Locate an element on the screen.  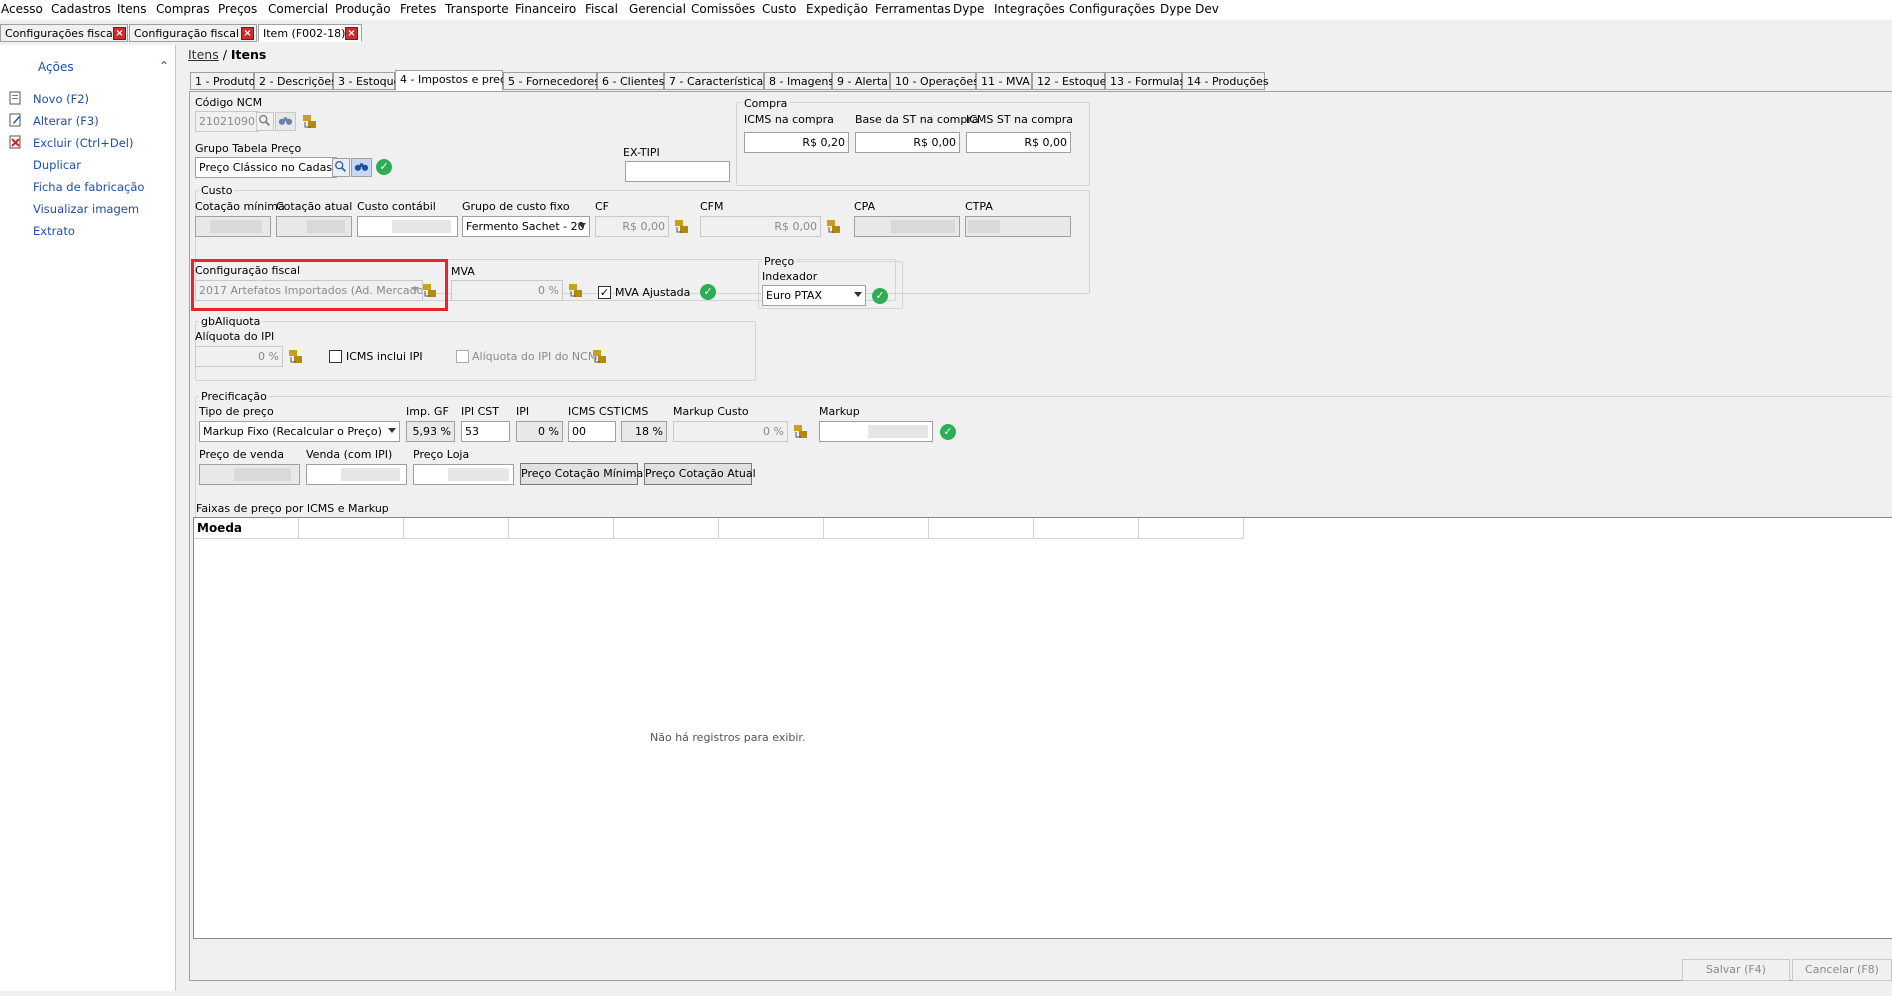
preco-loja-input is located at coordinates (463, 474).